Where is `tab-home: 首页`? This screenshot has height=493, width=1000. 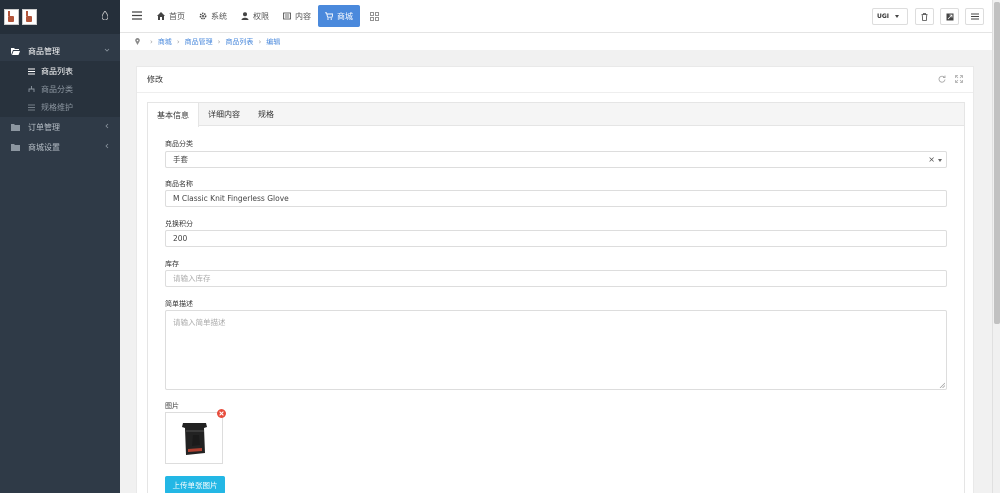
tab-home: 首页 is located at coordinates (171, 16).